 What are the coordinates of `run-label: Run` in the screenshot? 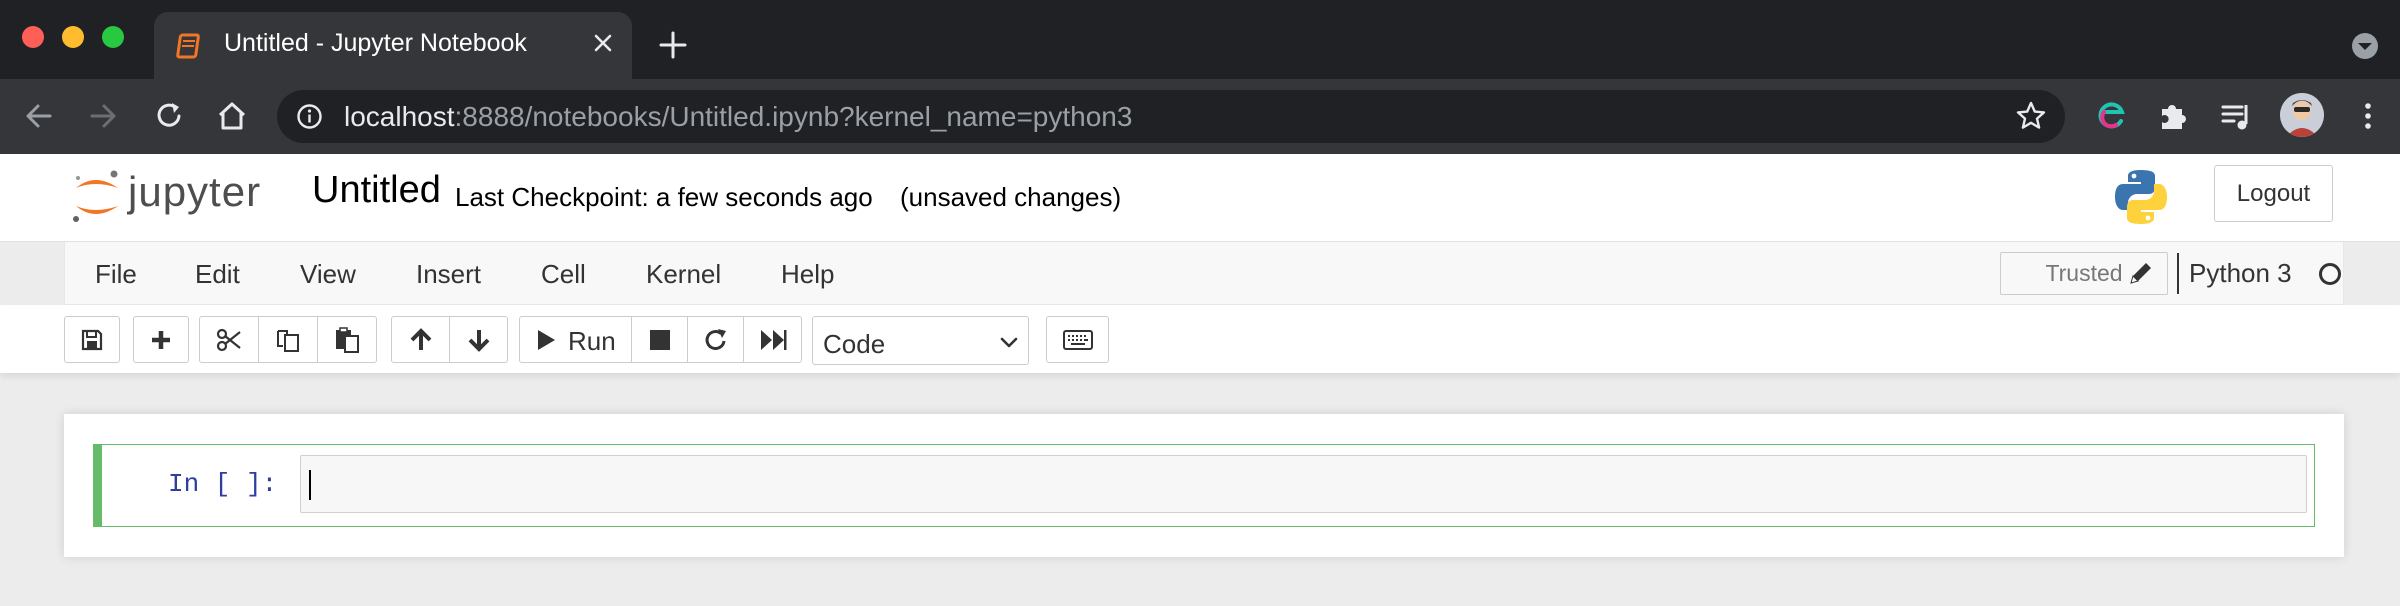 It's located at (592, 341).